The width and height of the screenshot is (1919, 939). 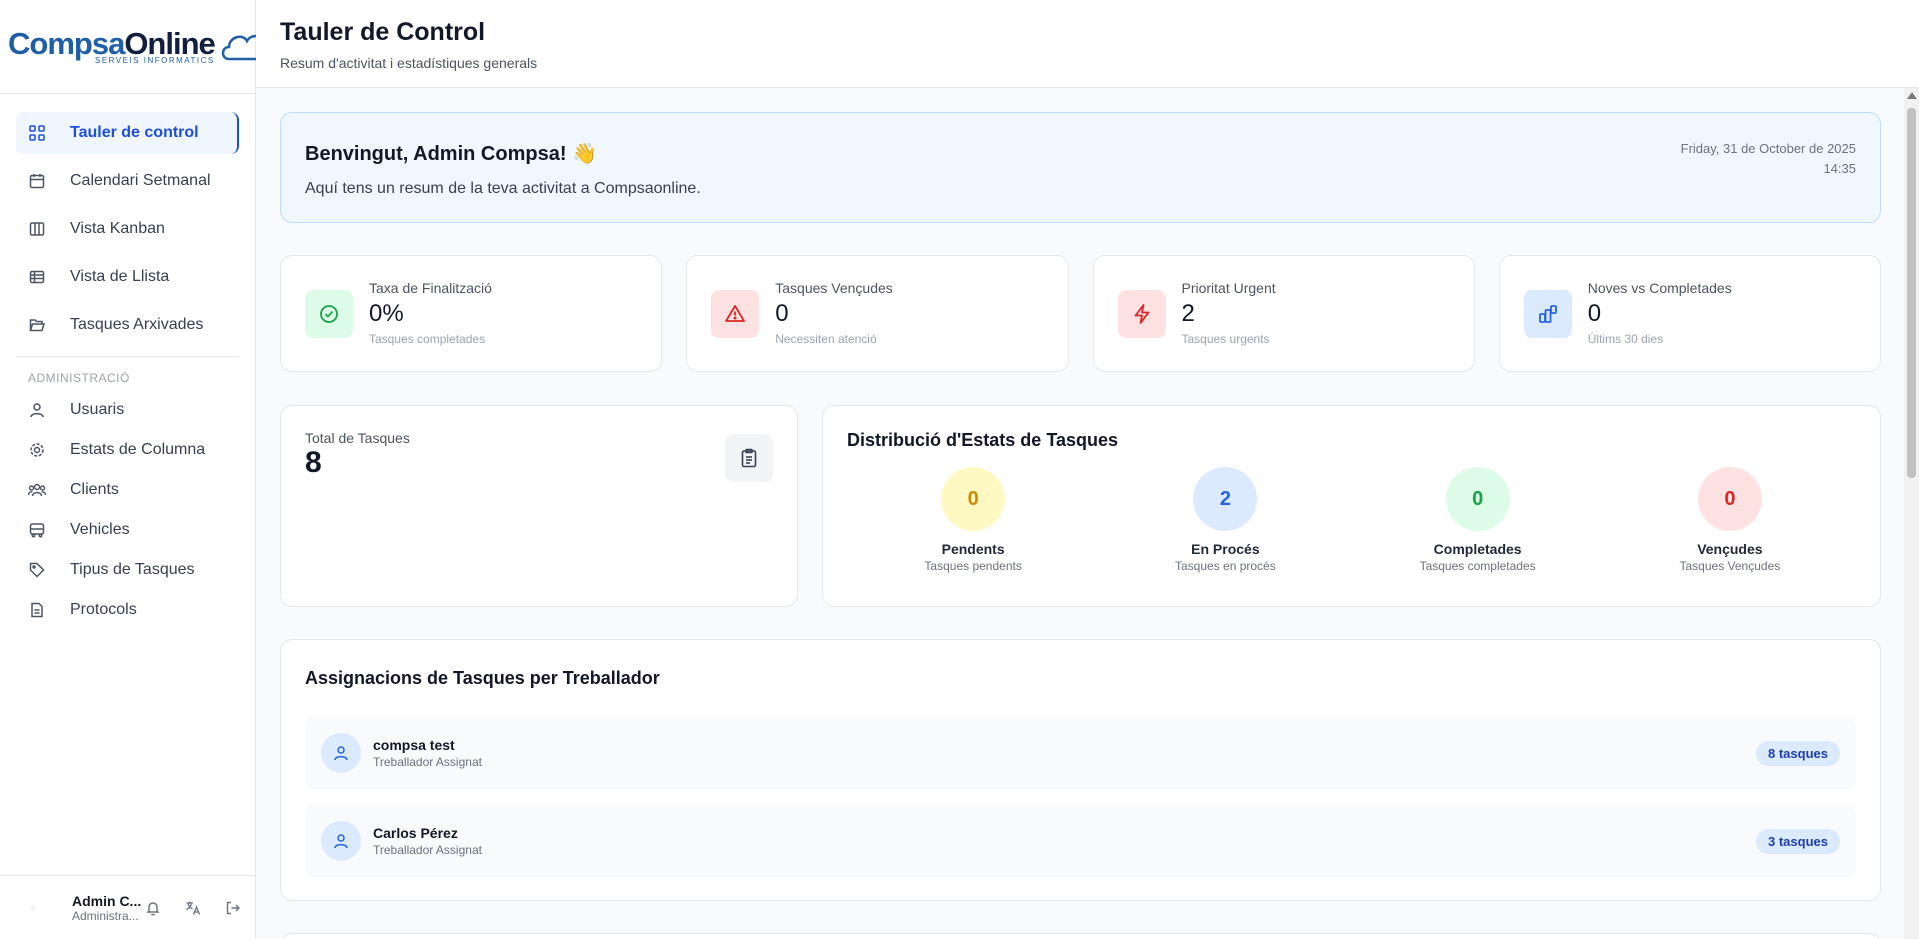 I want to click on stat-hint: Tasques urgents, so click(x=1225, y=339).